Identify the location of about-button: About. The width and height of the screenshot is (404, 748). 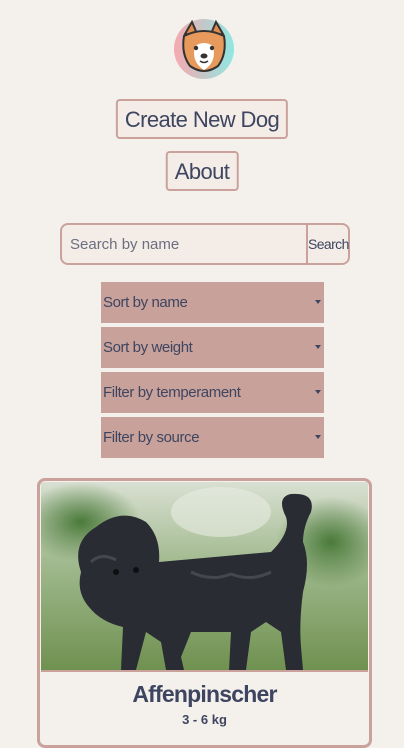
(202, 171).